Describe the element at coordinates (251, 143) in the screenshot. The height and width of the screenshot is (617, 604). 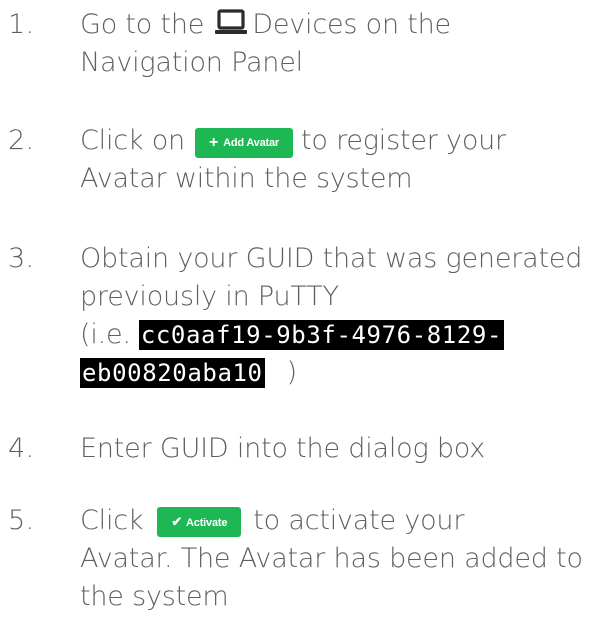
I see `add-avatar-button-label: Add Avatar` at that location.